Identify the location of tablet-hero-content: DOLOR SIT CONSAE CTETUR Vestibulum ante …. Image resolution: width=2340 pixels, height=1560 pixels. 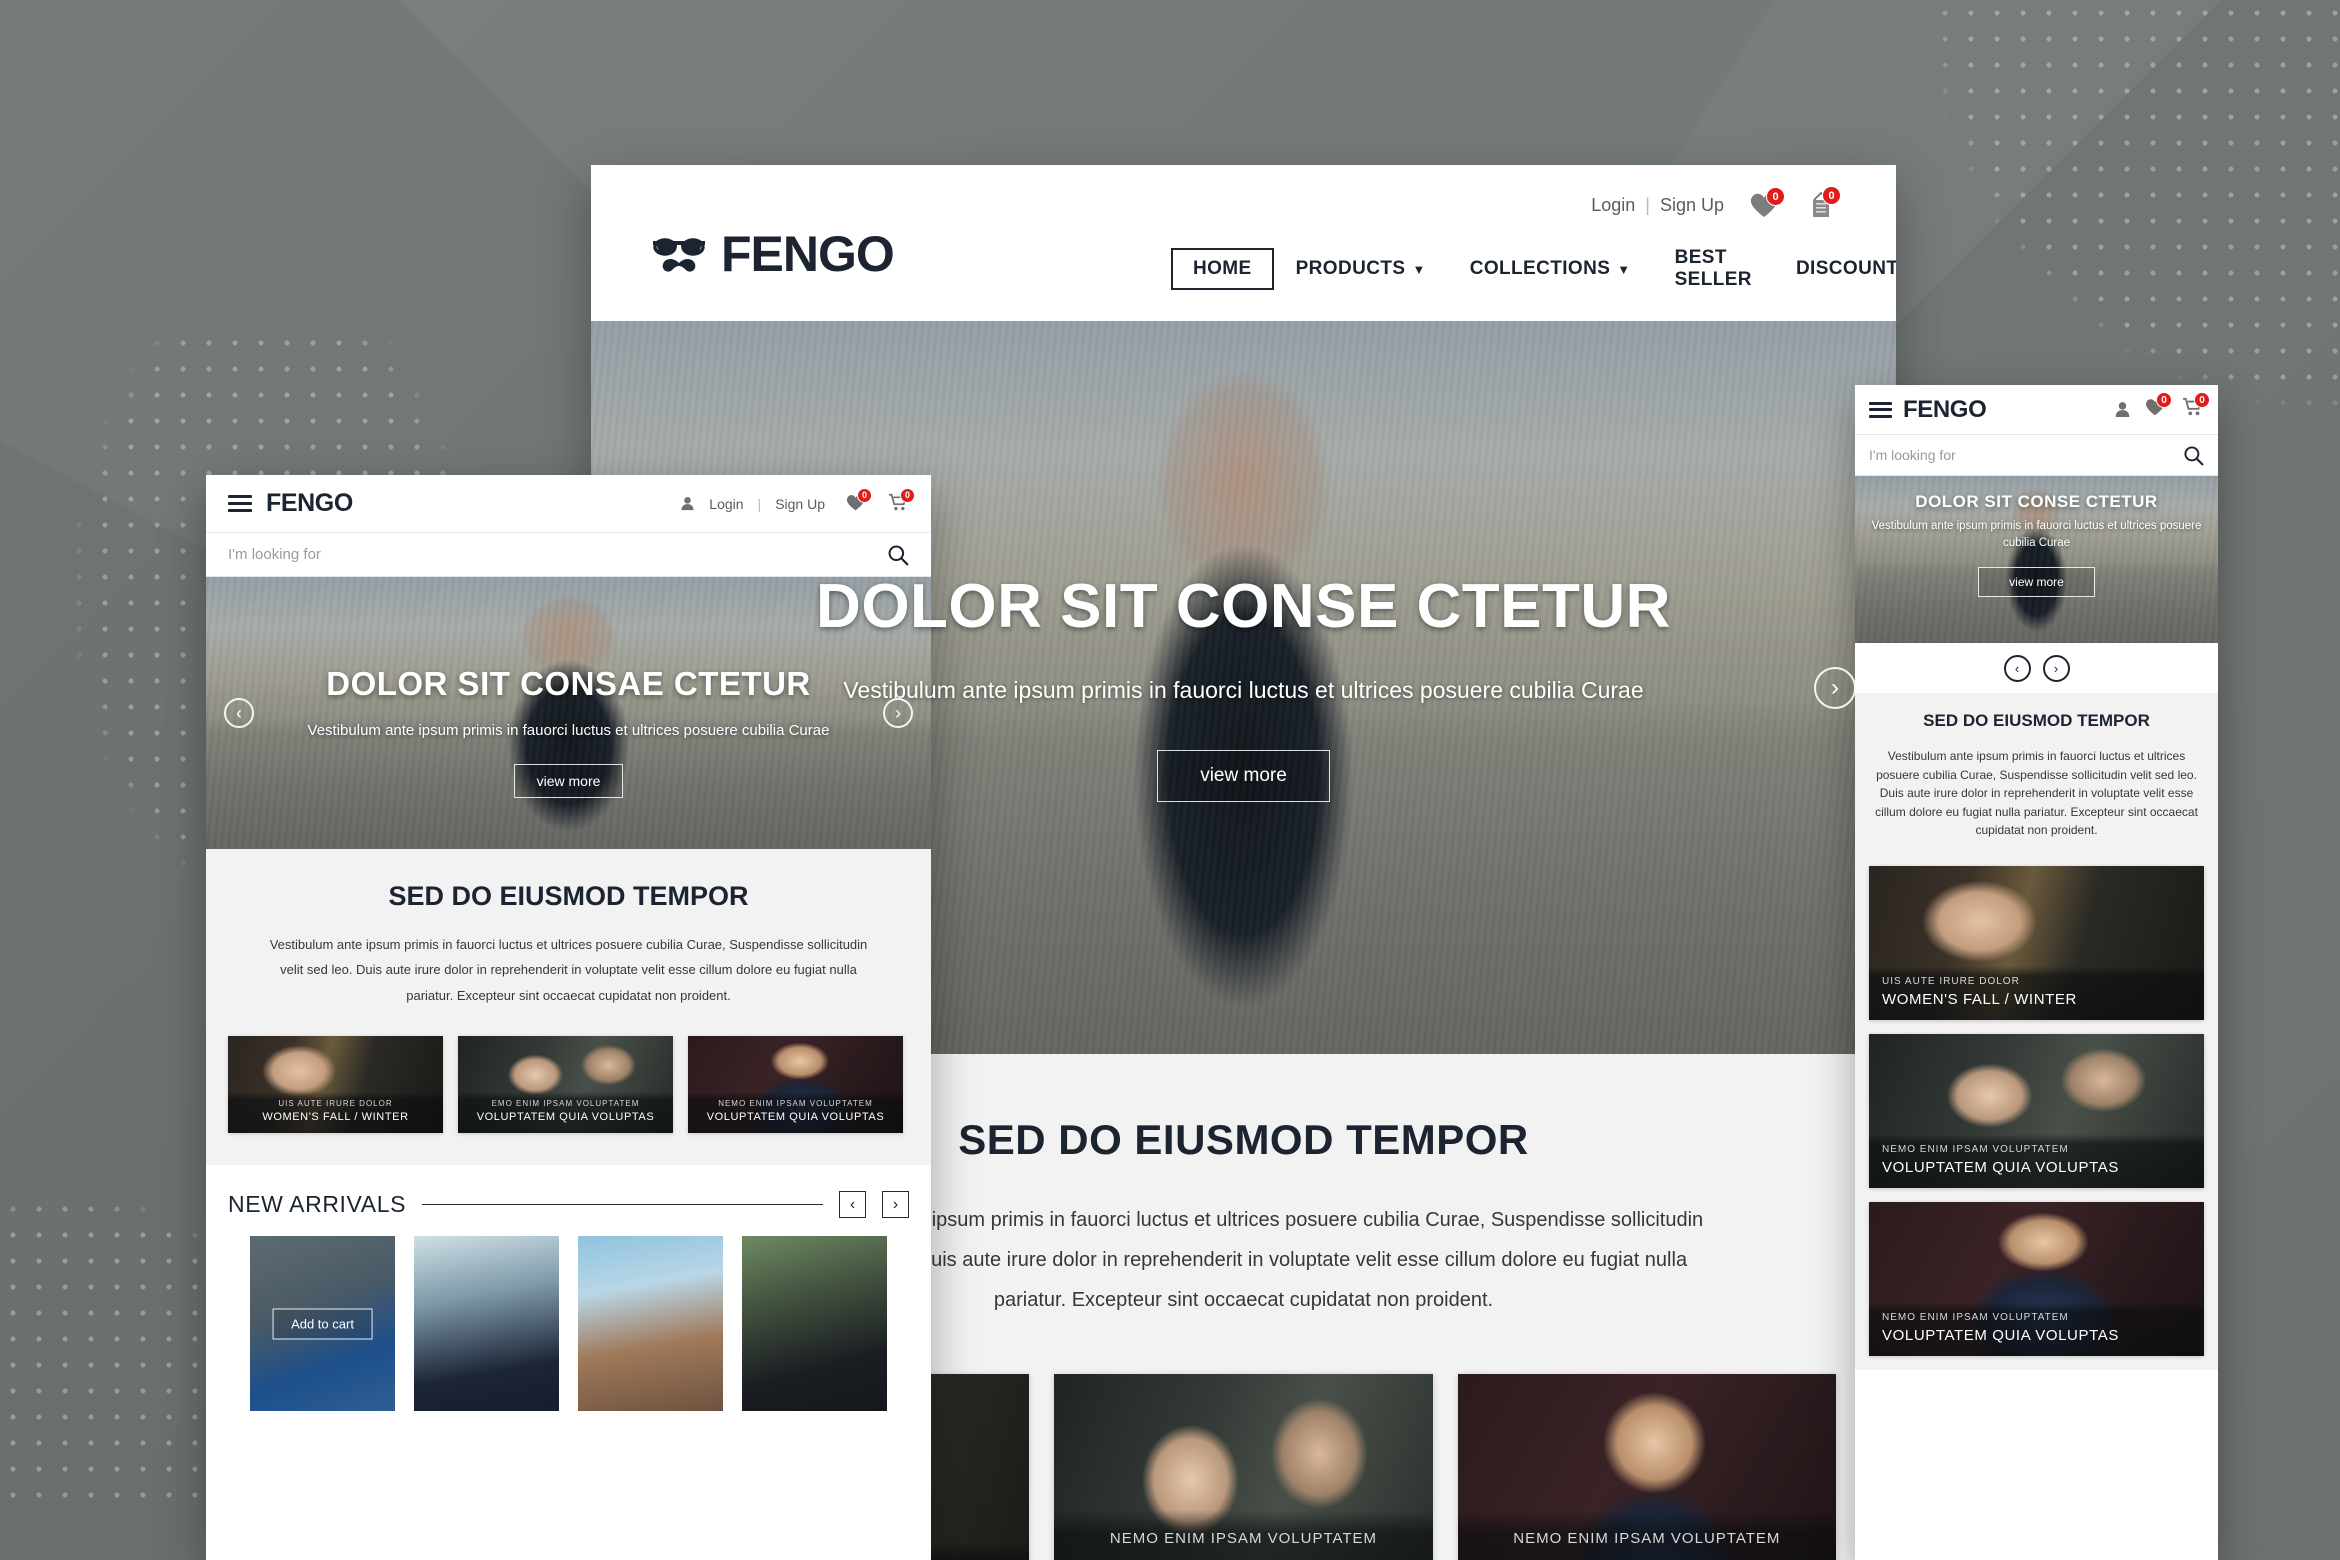
(568, 687).